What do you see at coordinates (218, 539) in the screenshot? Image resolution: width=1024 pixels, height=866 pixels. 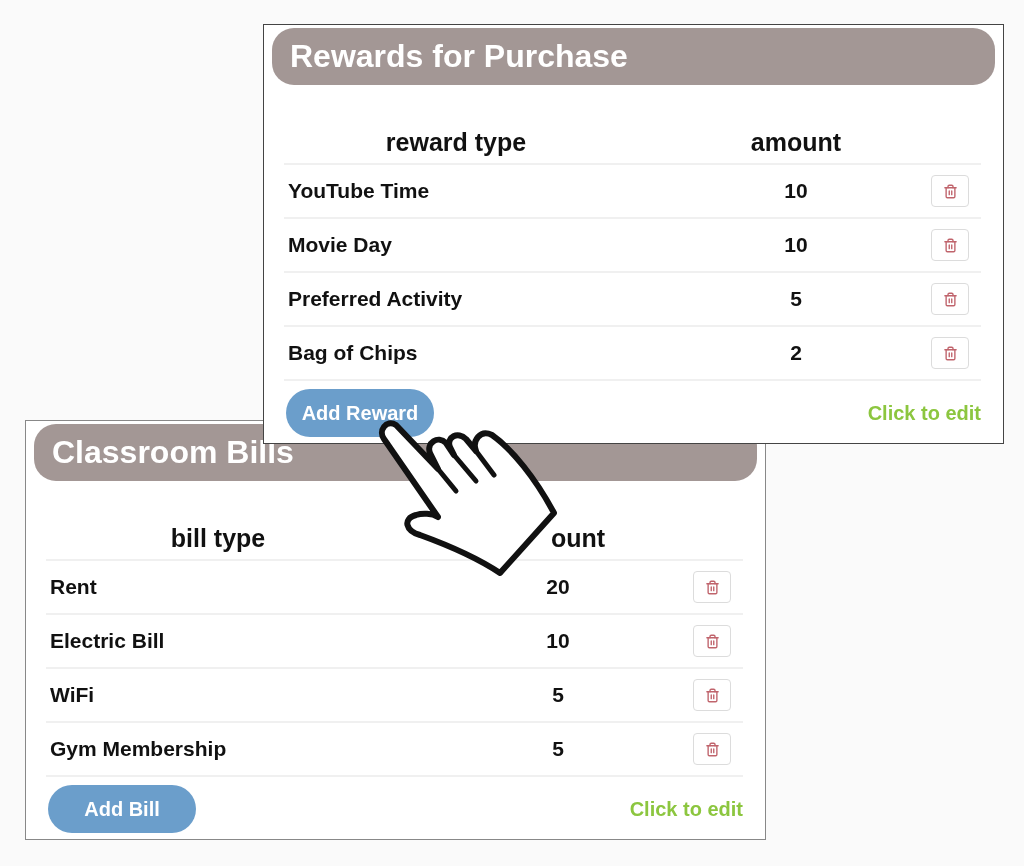 I see `column-header: bill type` at bounding box center [218, 539].